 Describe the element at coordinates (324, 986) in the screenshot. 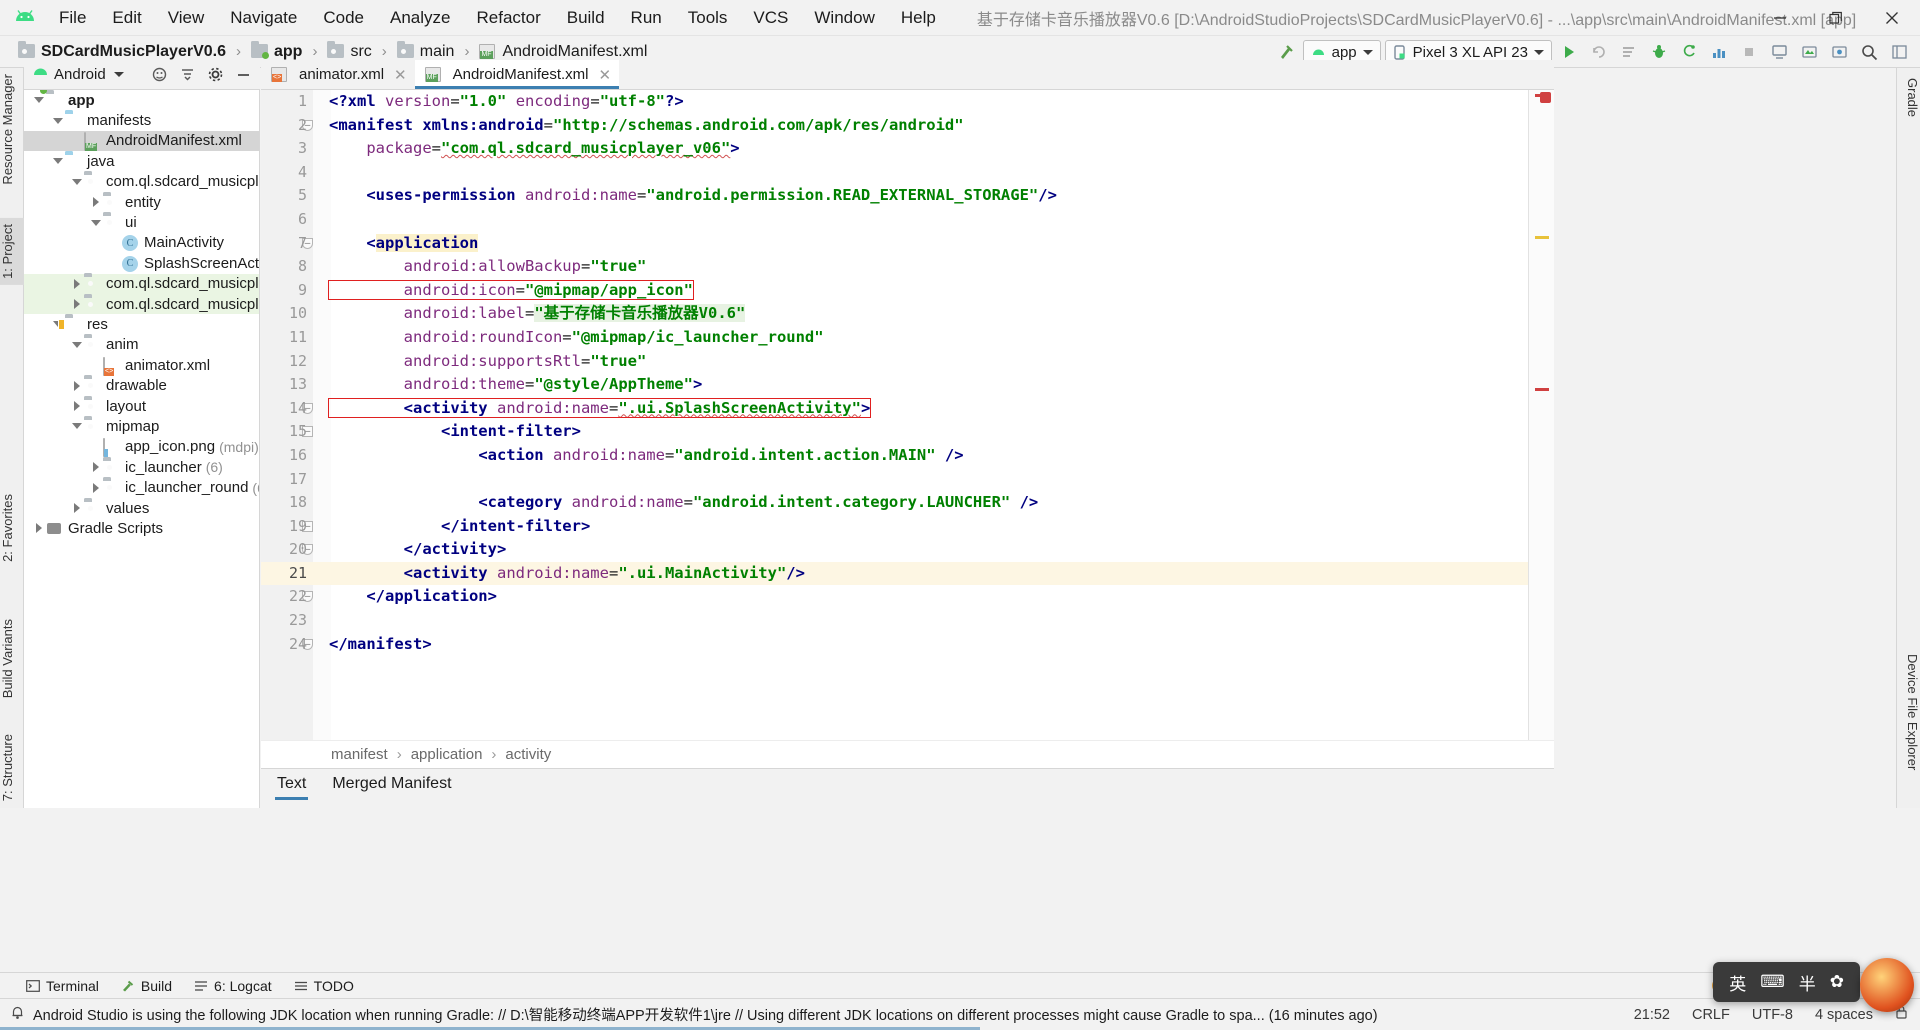

I see `tool-window-todo: TODO` at that location.